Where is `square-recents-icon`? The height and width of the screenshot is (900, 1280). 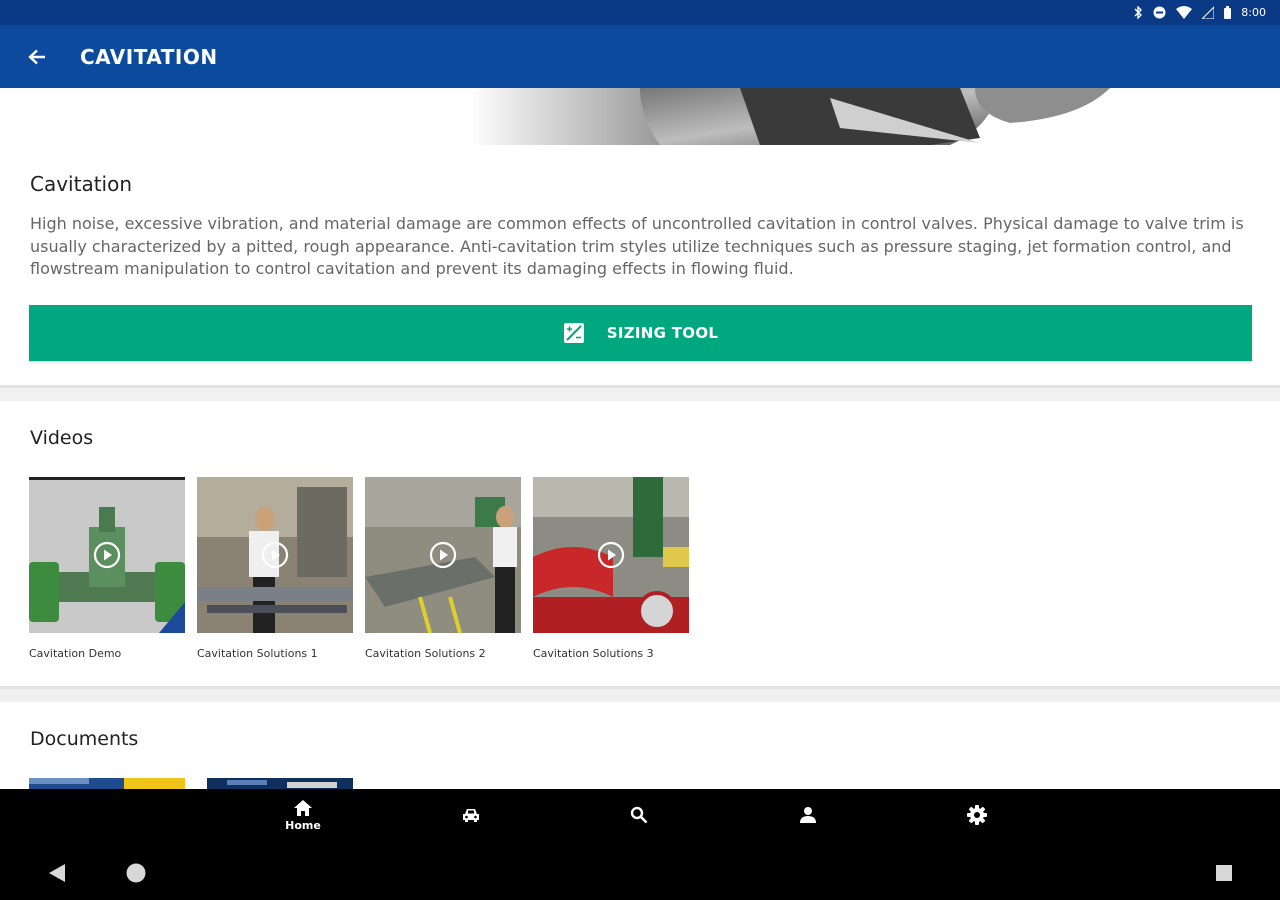
square-recents-icon is located at coordinates (1224, 873).